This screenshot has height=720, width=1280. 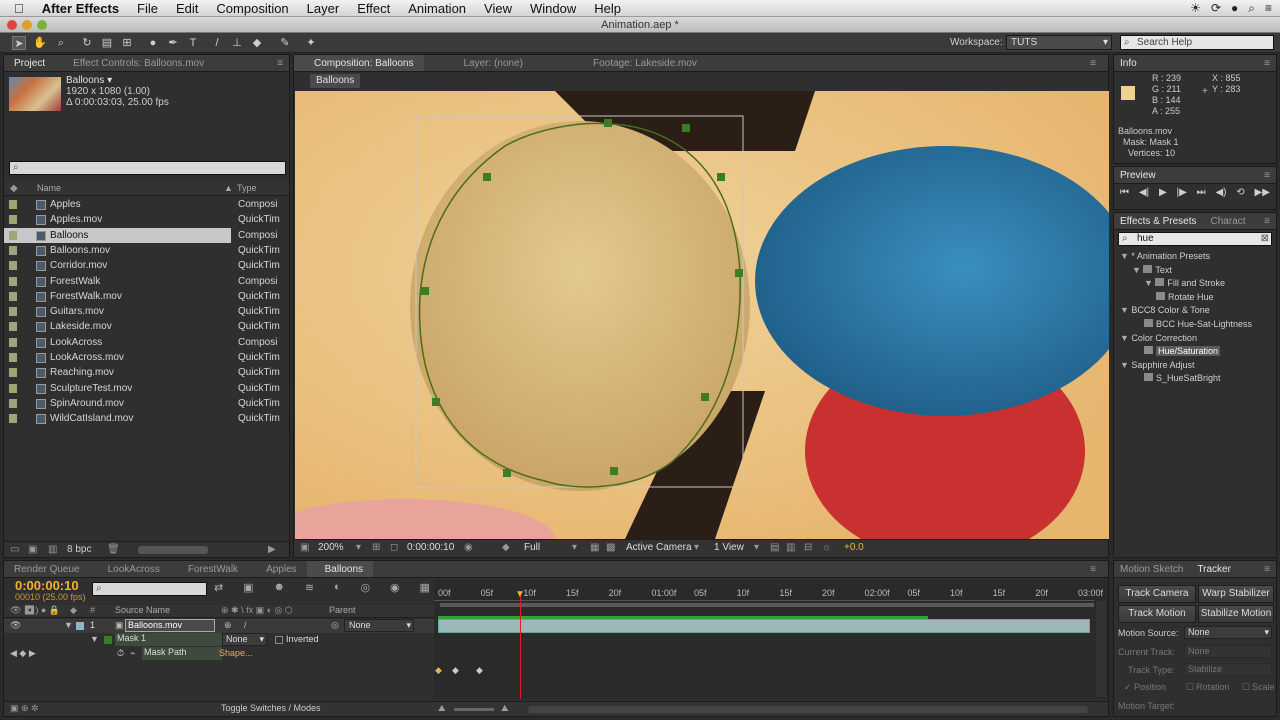 I want to click on zoom-select: 200%, so click(x=331, y=547).